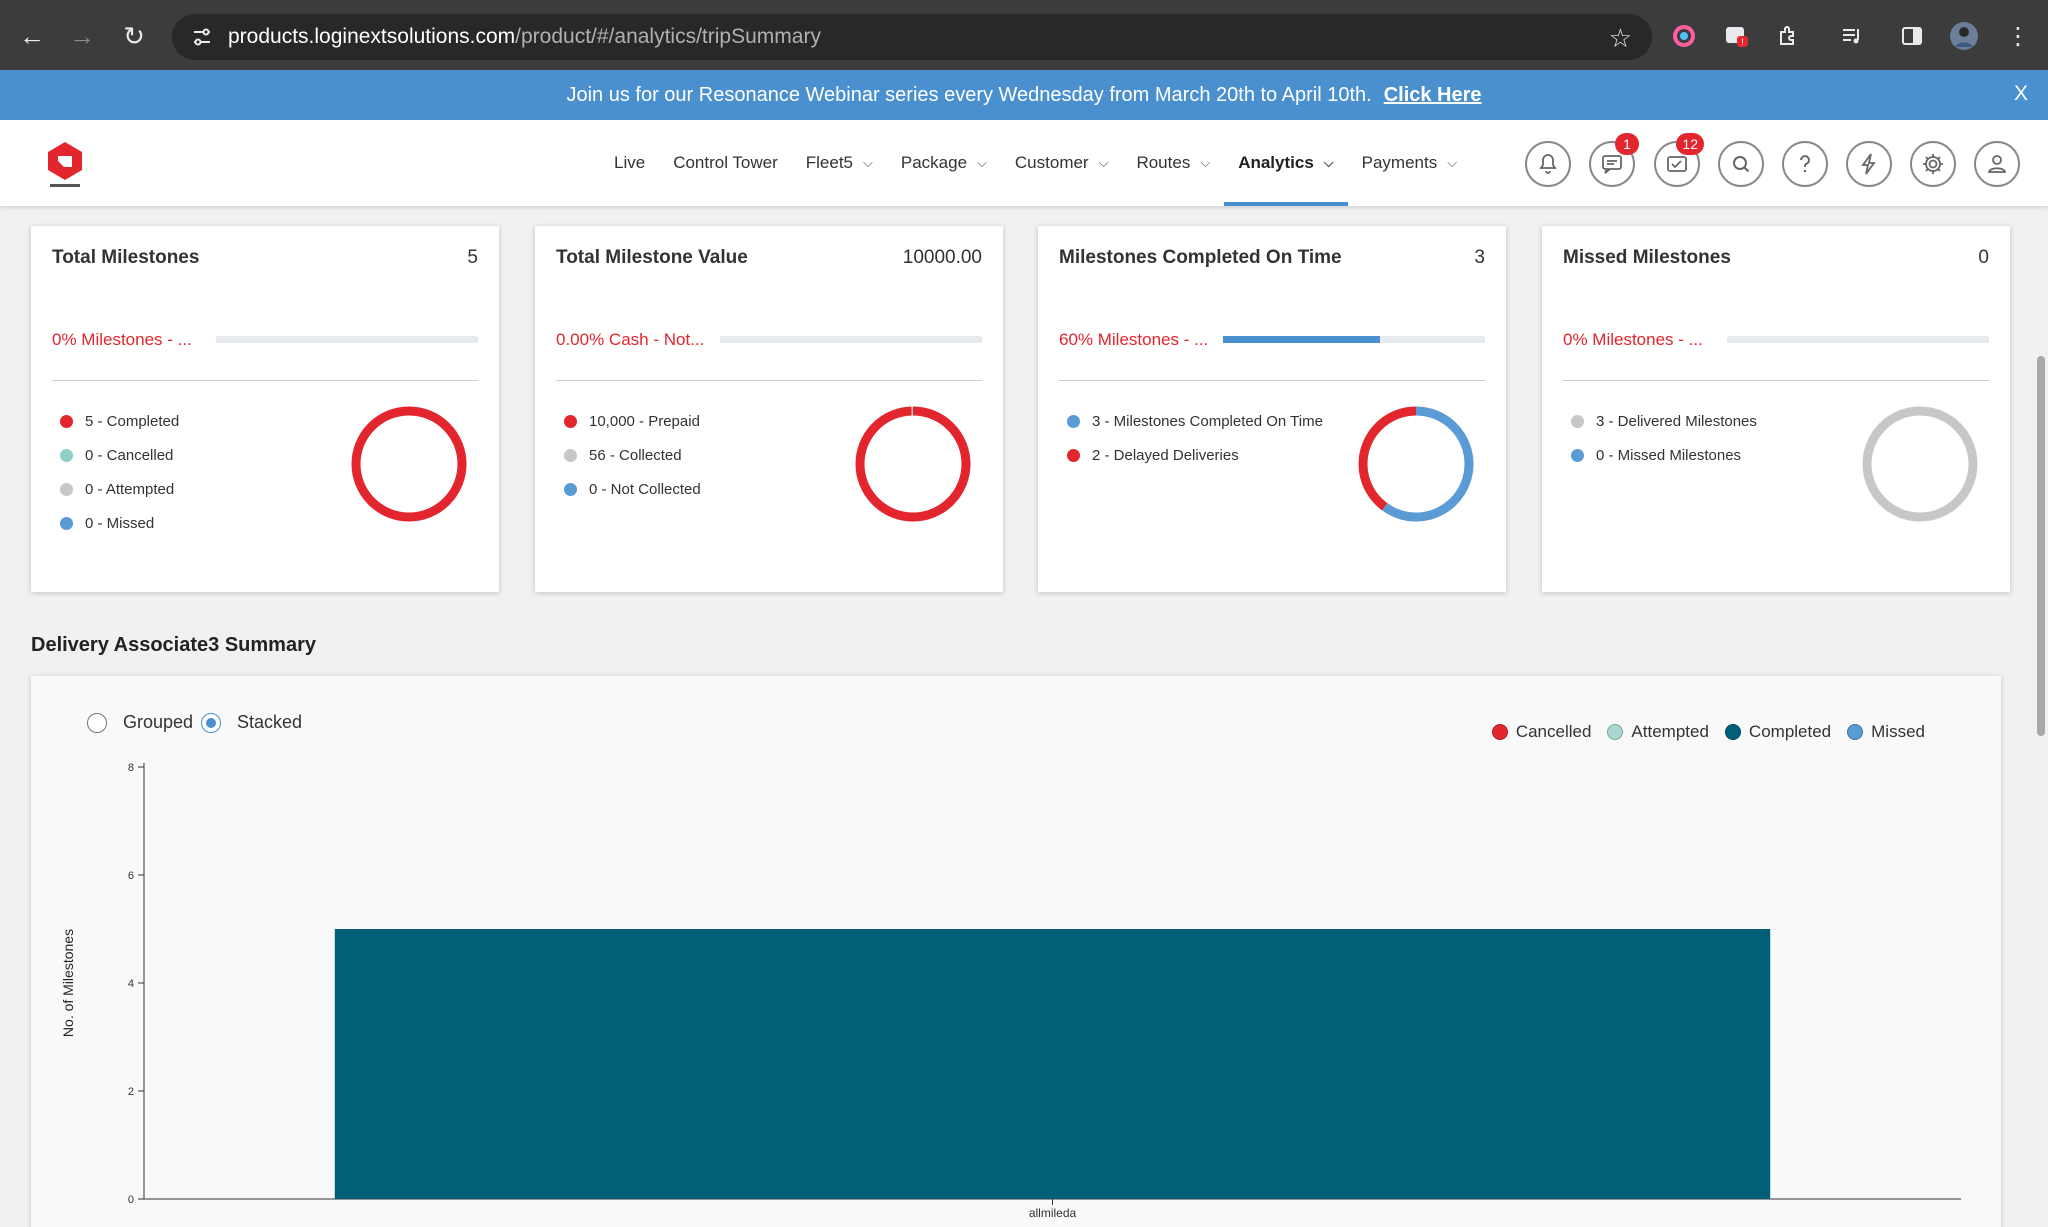  I want to click on legend-label: Cancelled, so click(1553, 731).